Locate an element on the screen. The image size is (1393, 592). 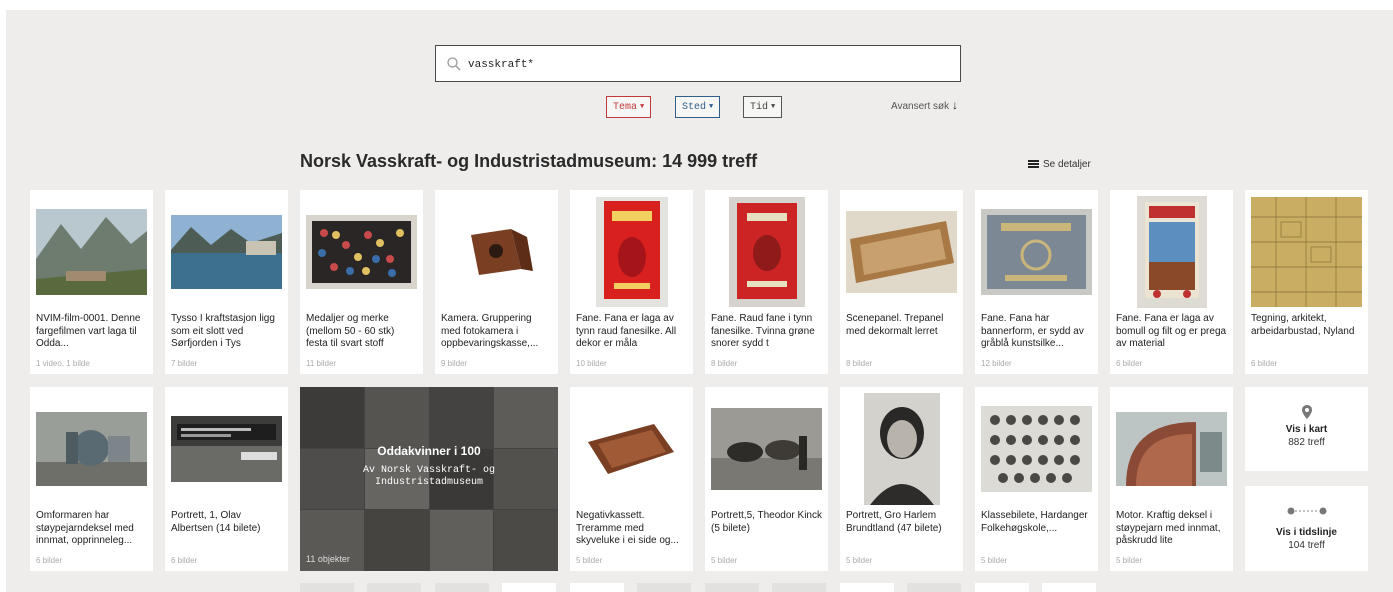
arrow-down-icon: ↓ is located at coordinates (954, 105).